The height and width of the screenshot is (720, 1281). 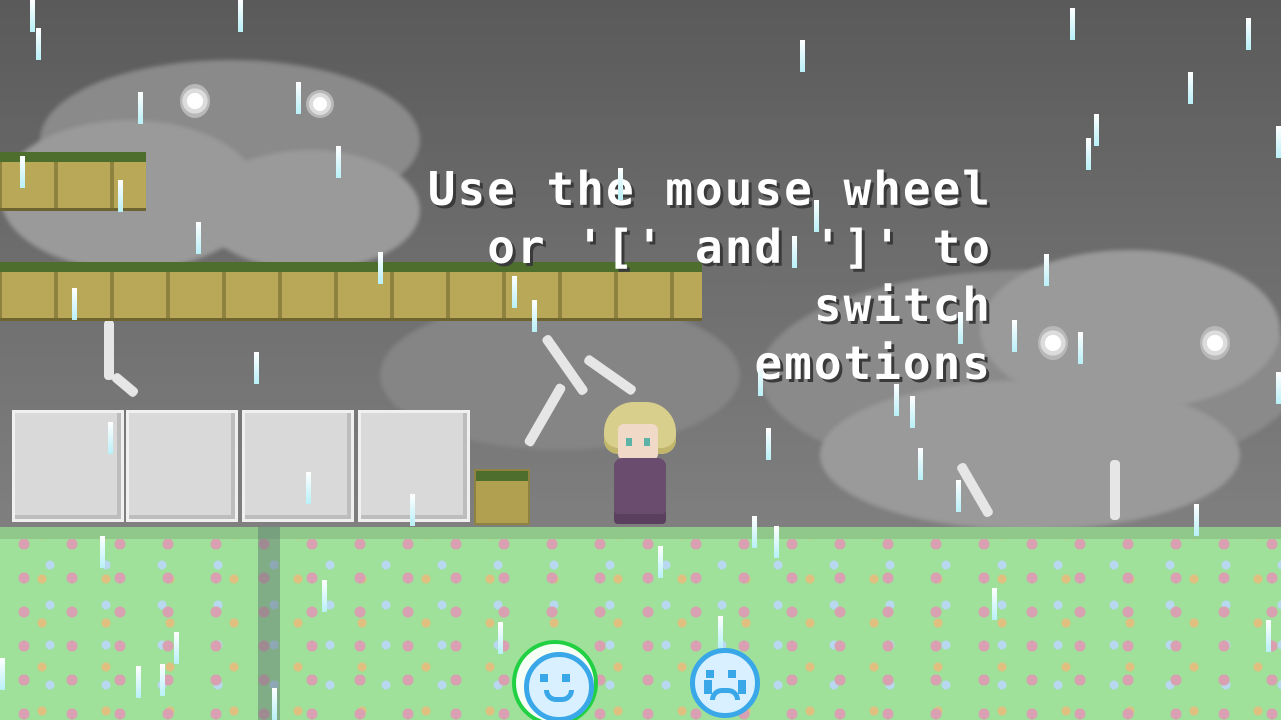 I want to click on crying-face-icon, so click(x=725, y=683).